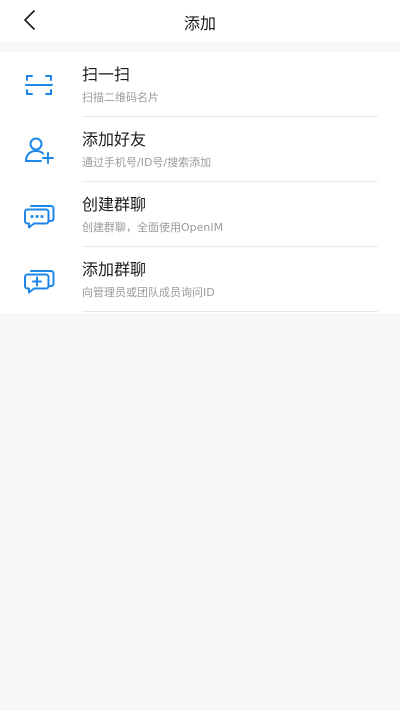  What do you see at coordinates (120, 97) in the screenshot?
I see `scan-item-subtitle: 扫描二维码名片` at bounding box center [120, 97].